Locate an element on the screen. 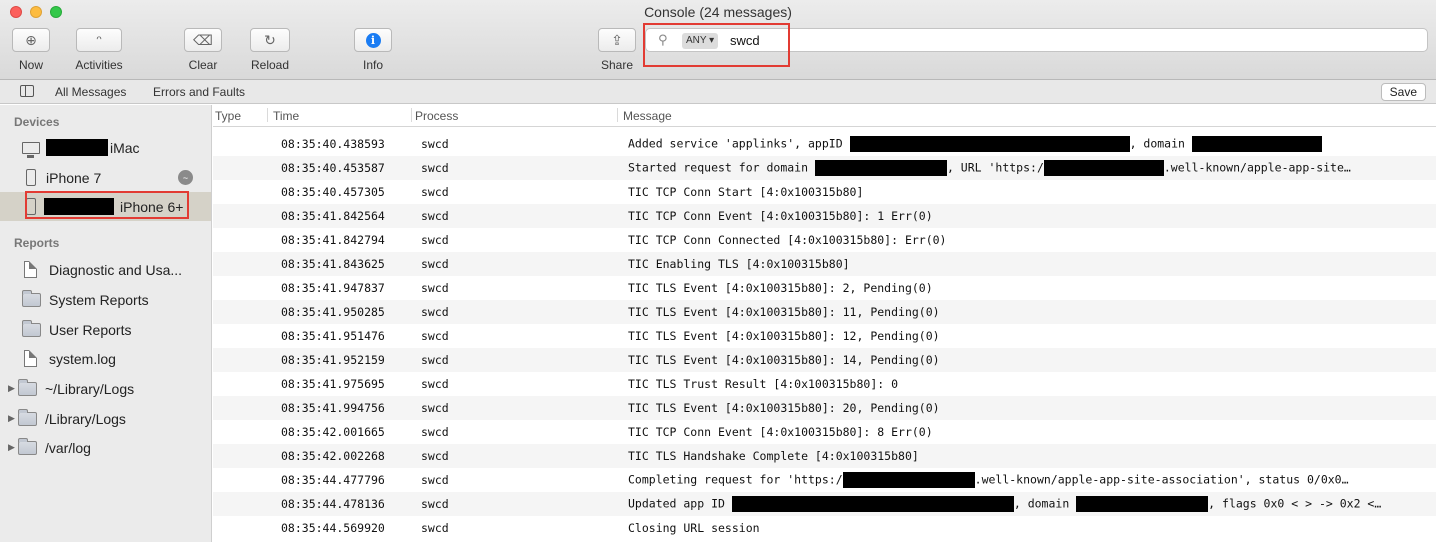  redacted-name is located at coordinates (77, 147).